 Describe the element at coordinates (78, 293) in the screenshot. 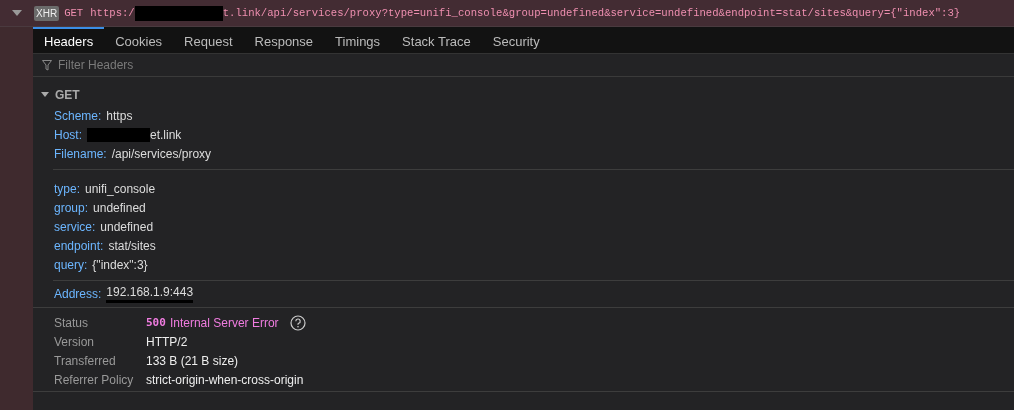

I see `address-key: Address:` at that location.